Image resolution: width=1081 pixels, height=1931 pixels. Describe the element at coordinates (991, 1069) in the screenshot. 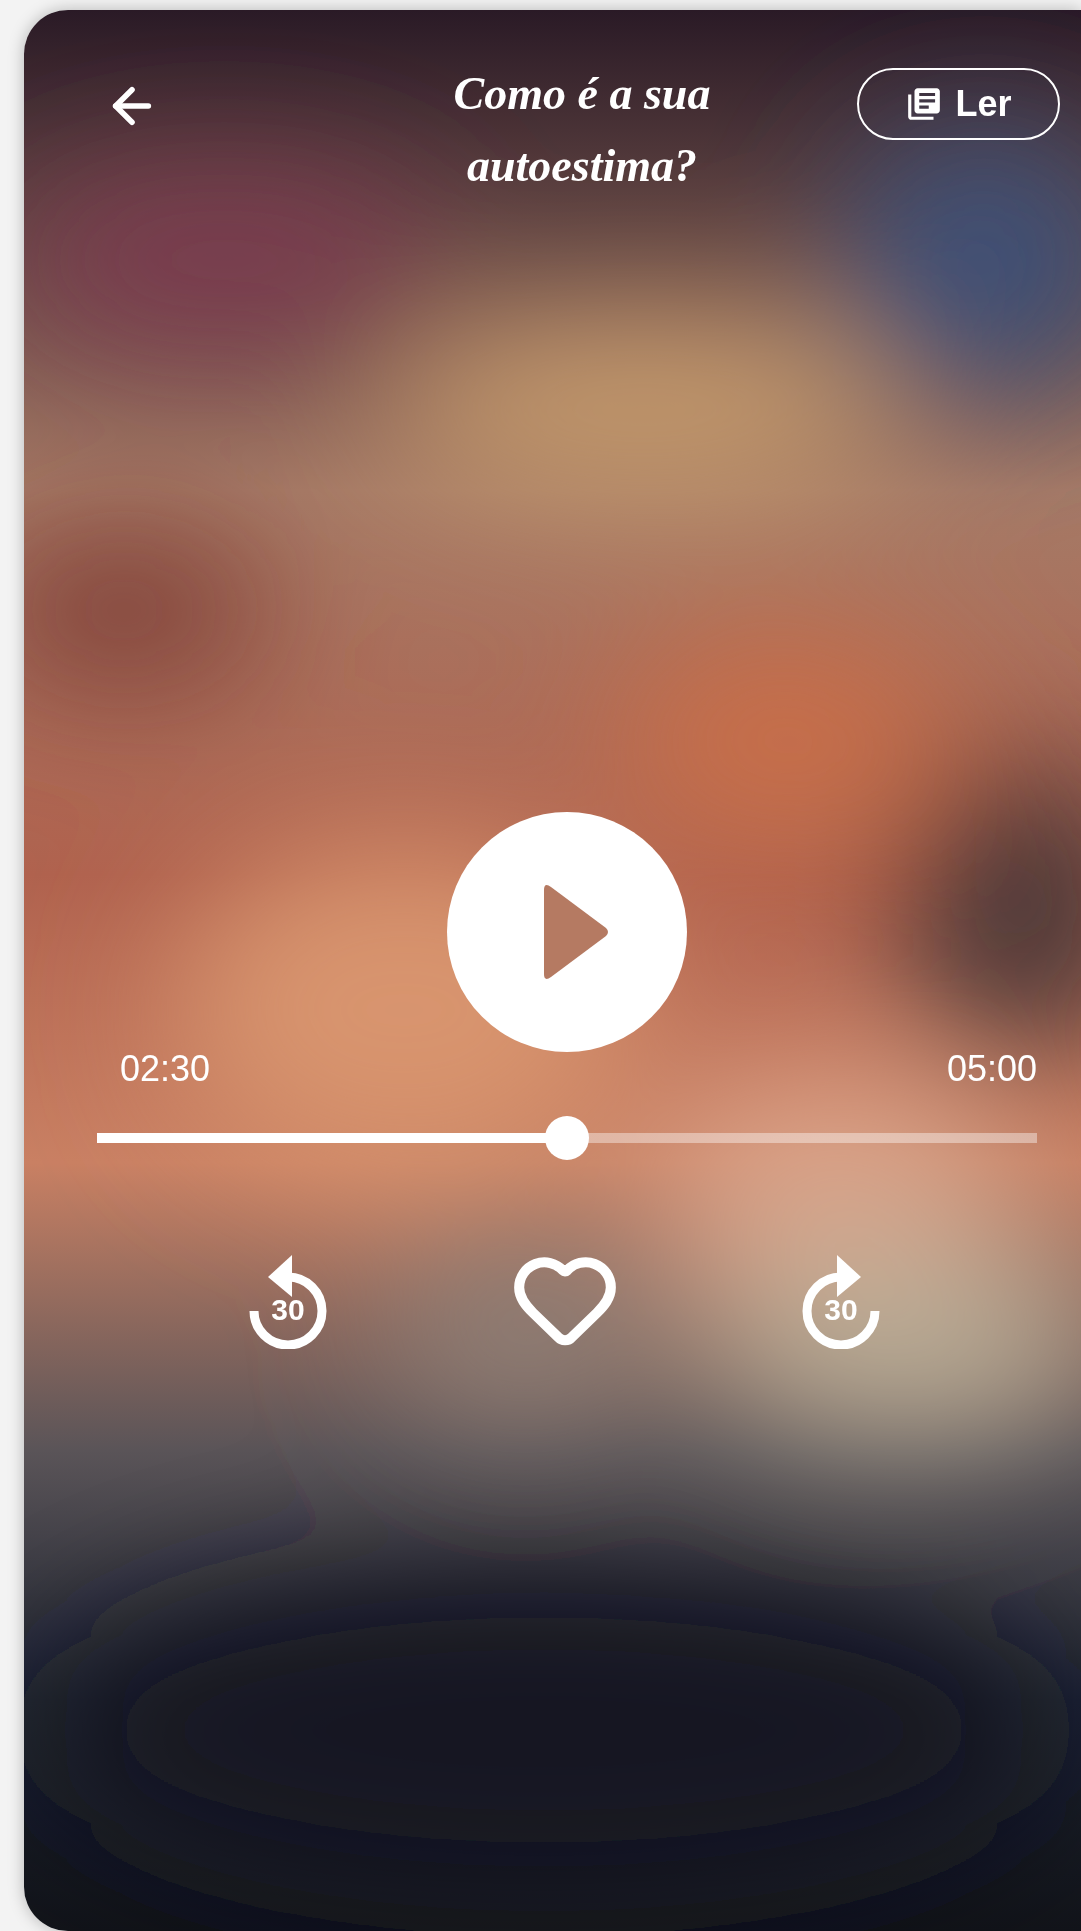

I see `total-duration: 05:00` at that location.